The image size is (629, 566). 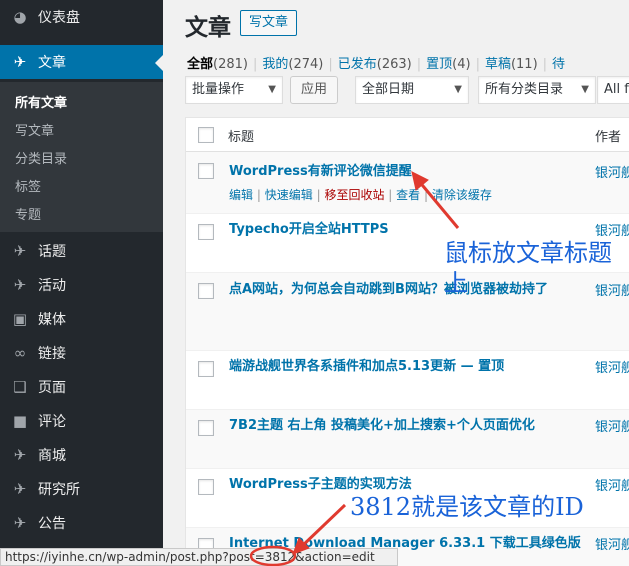 What do you see at coordinates (52, 63) in the screenshot?
I see `menu-label: 文章` at bounding box center [52, 63].